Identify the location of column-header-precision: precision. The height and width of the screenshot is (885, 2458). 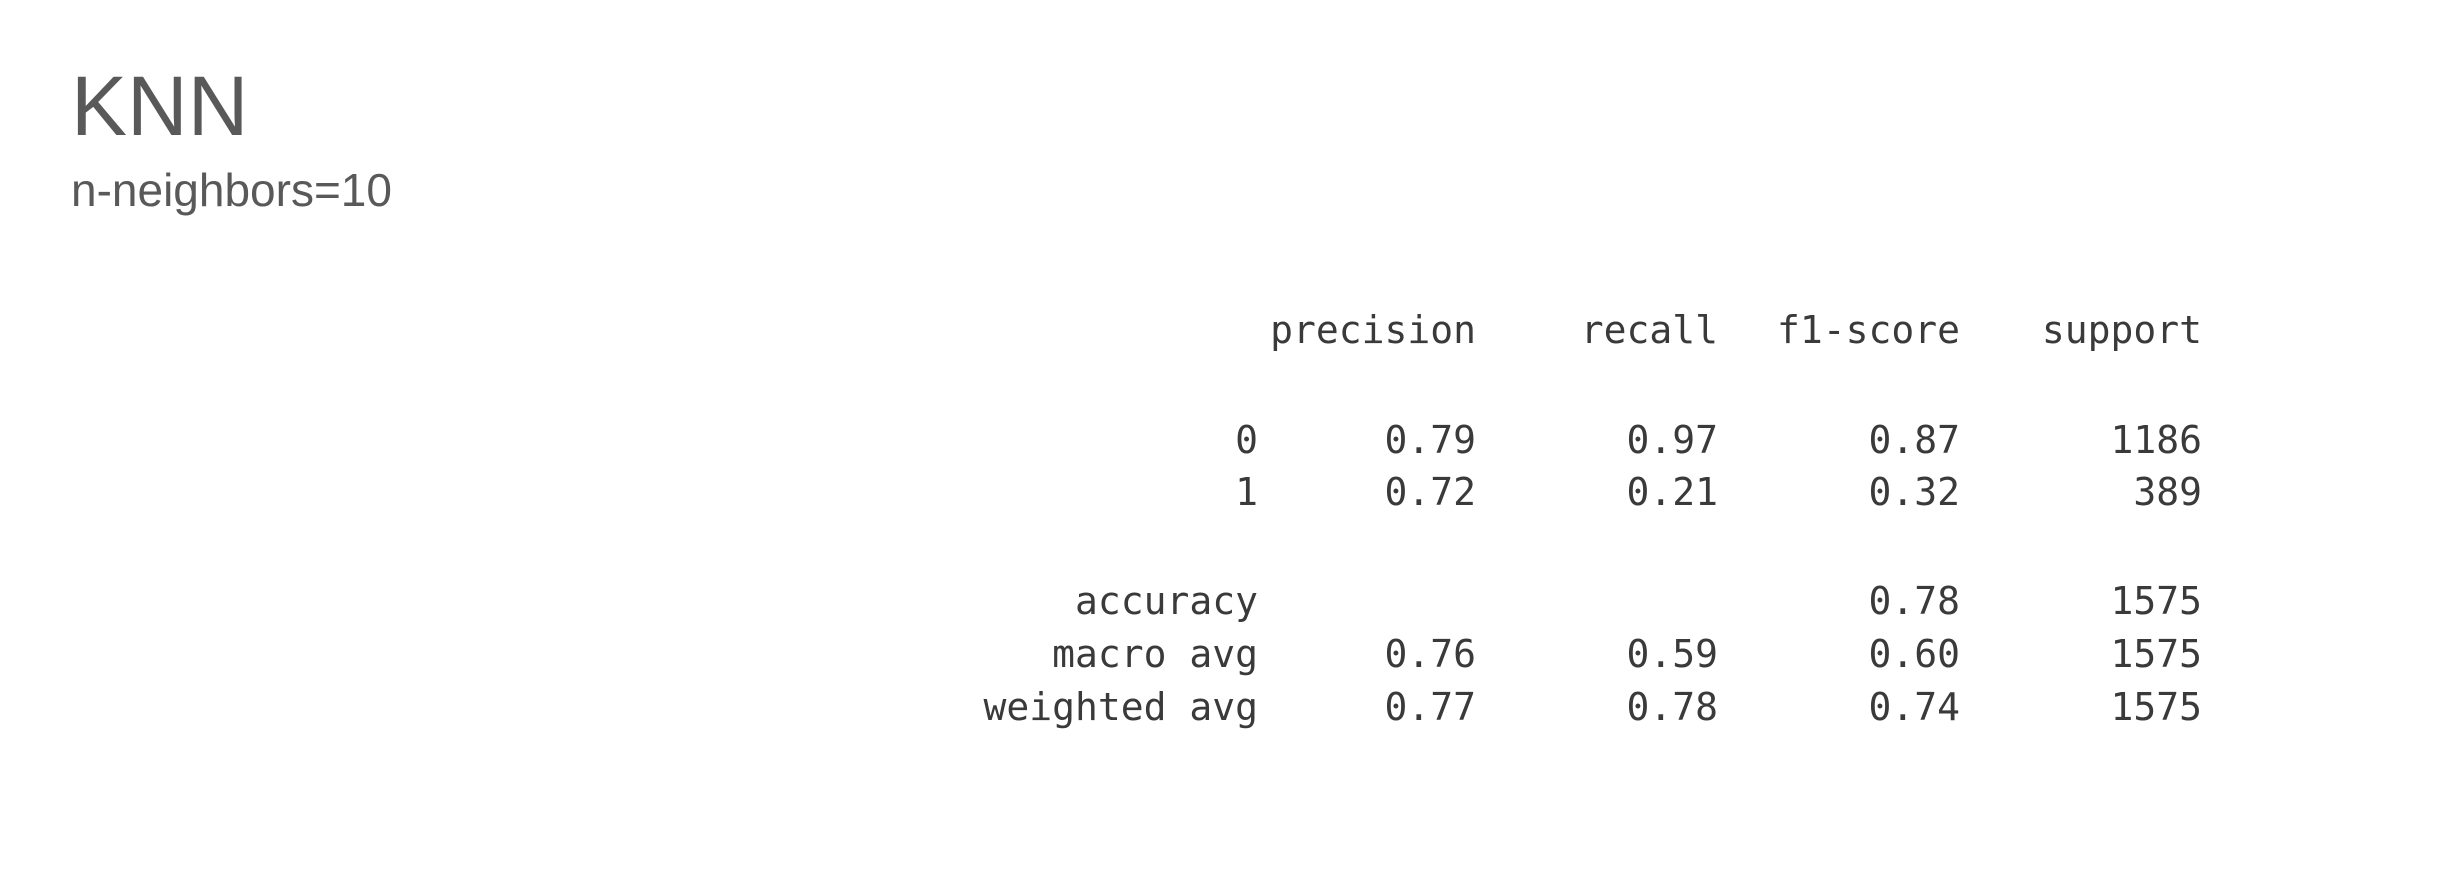
(1373, 330).